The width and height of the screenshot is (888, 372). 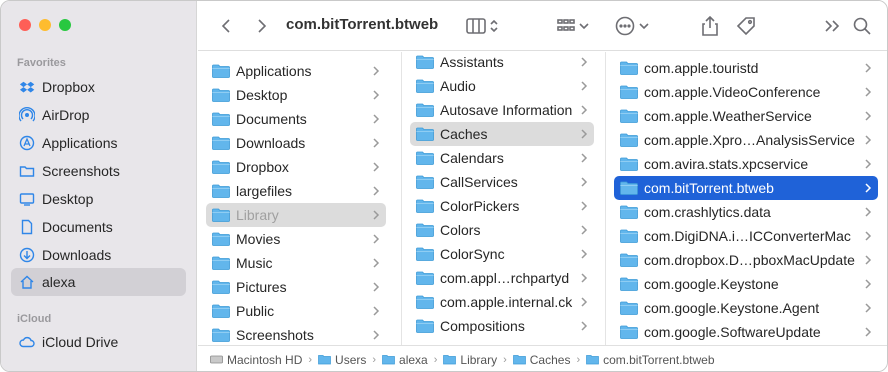 I want to click on folder-row: Compositions, so click(x=502, y=326).